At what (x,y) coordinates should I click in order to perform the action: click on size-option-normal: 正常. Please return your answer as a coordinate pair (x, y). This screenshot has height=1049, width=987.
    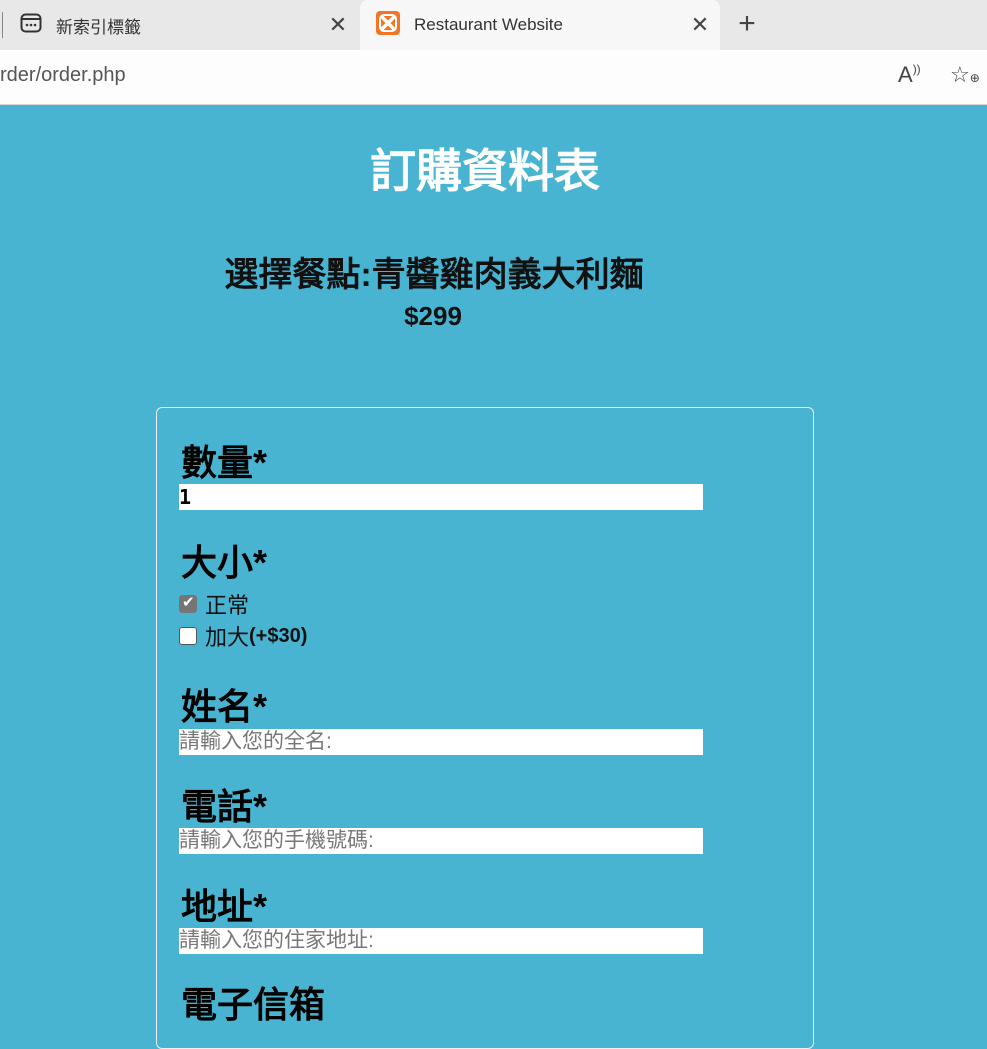
    Looking at the image, I should click on (214, 604).